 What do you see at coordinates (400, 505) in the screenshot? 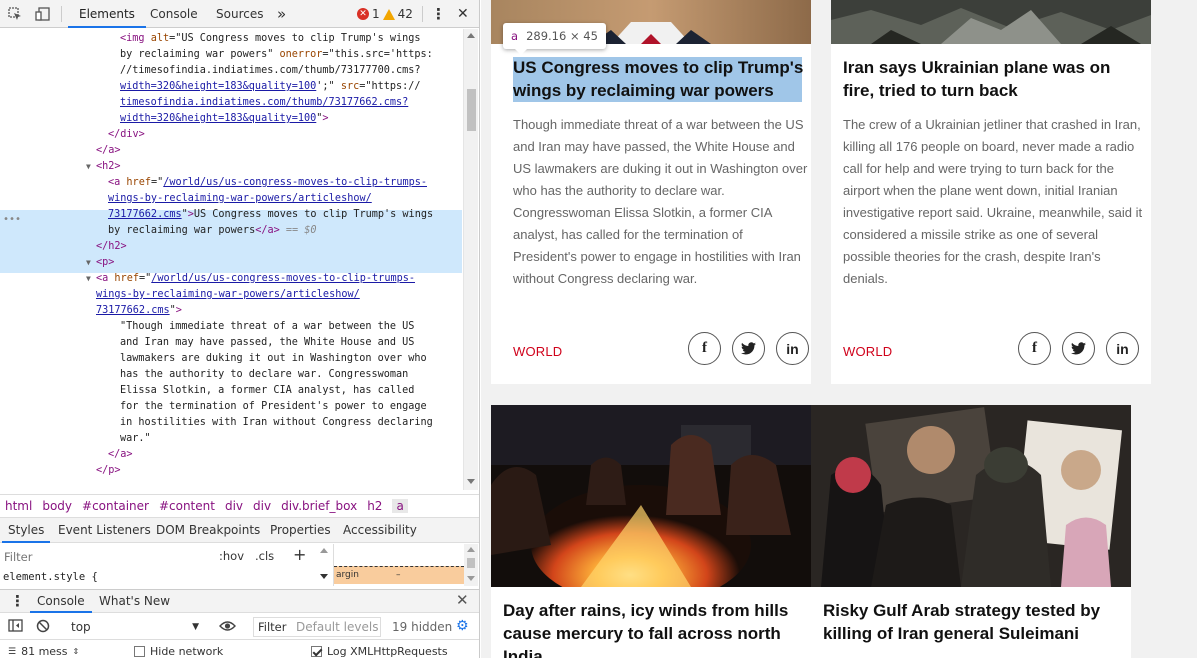
I see `breadcrumb-item: a` at bounding box center [400, 505].